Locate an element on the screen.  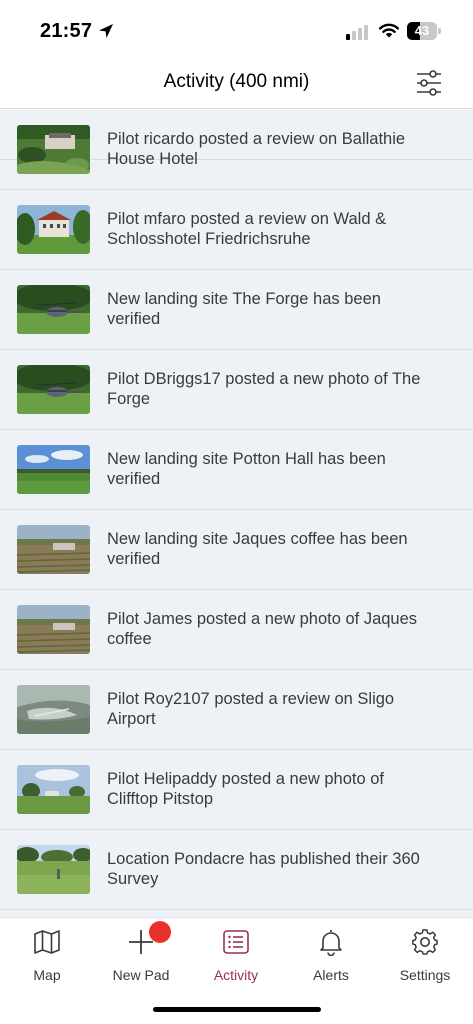
tab-label: Alerts is located at coordinates (331, 975).